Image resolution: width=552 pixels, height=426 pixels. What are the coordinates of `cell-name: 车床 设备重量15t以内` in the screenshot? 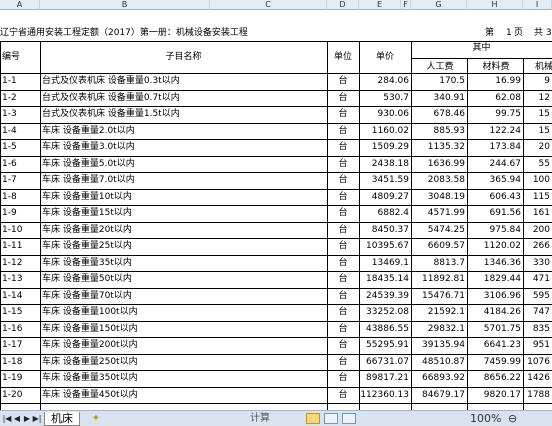 It's located at (183, 213).